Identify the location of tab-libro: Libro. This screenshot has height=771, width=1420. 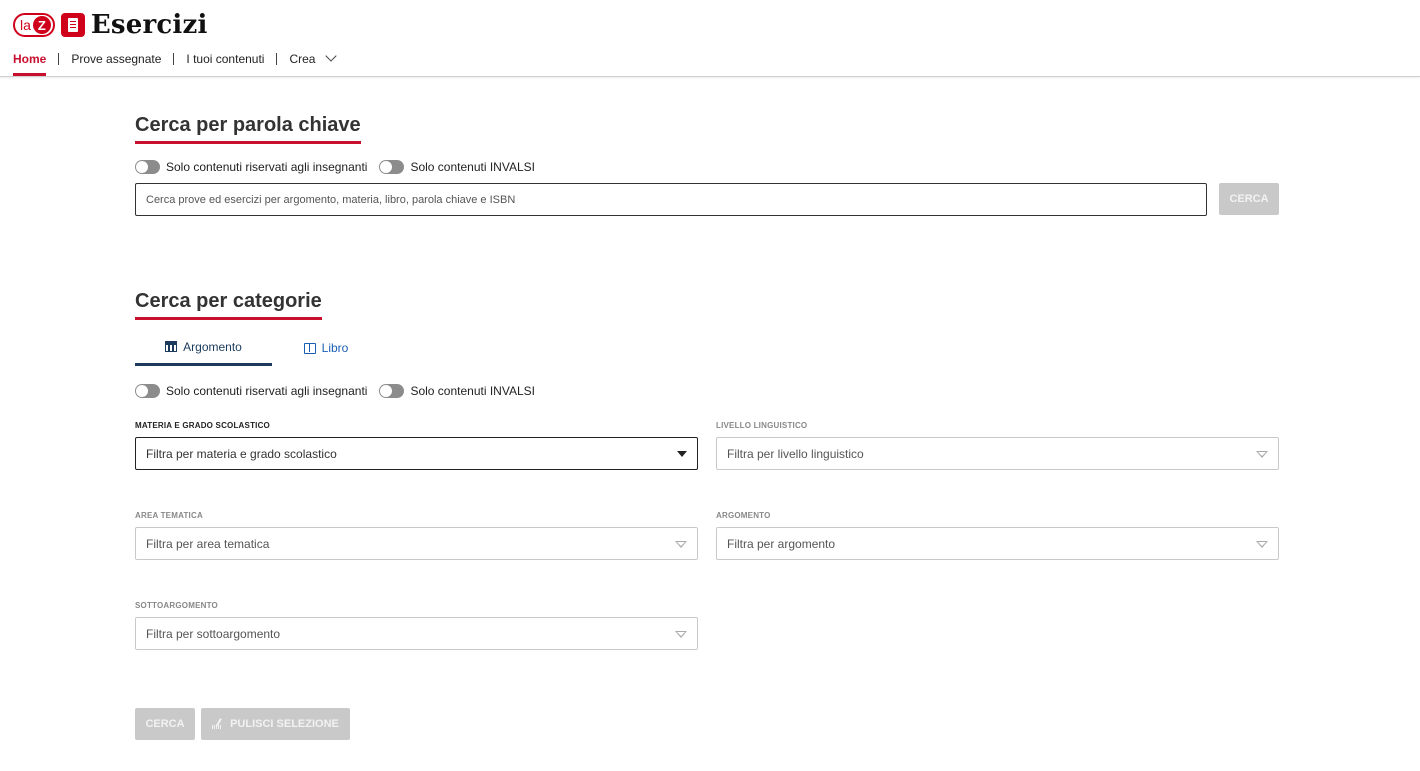
(326, 348).